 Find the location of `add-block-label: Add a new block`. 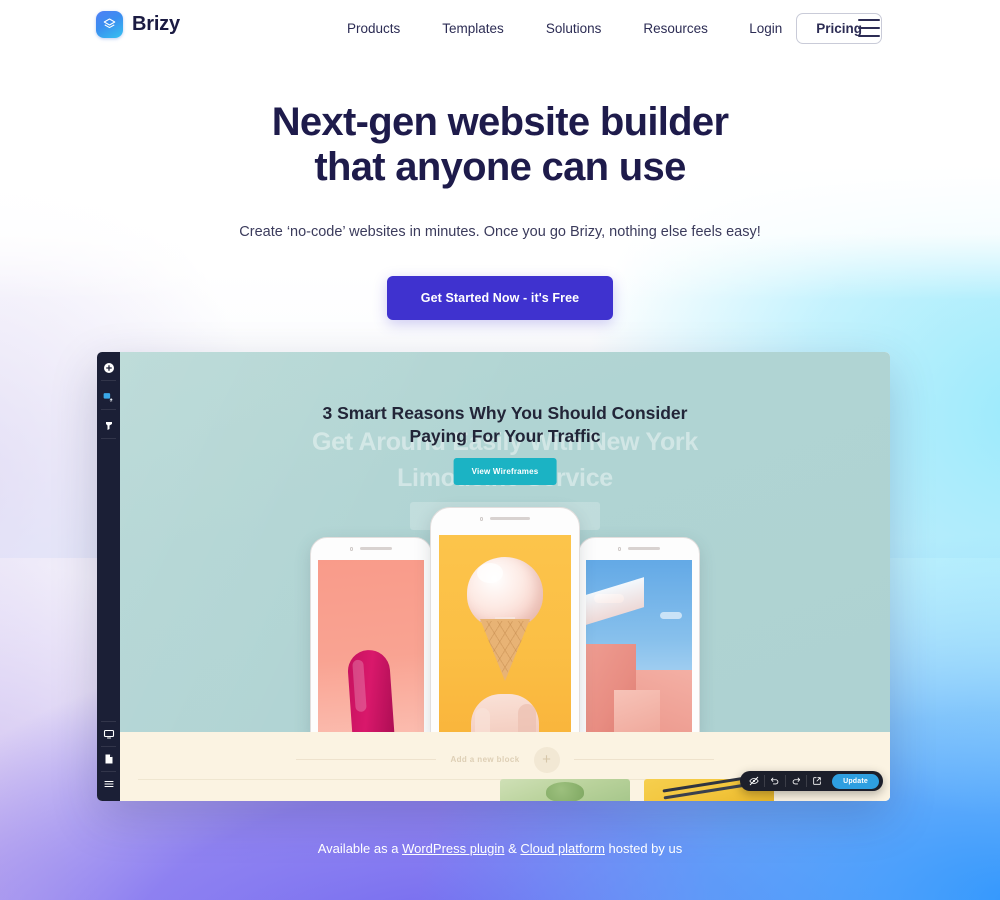

add-block-label: Add a new block is located at coordinates (485, 759).